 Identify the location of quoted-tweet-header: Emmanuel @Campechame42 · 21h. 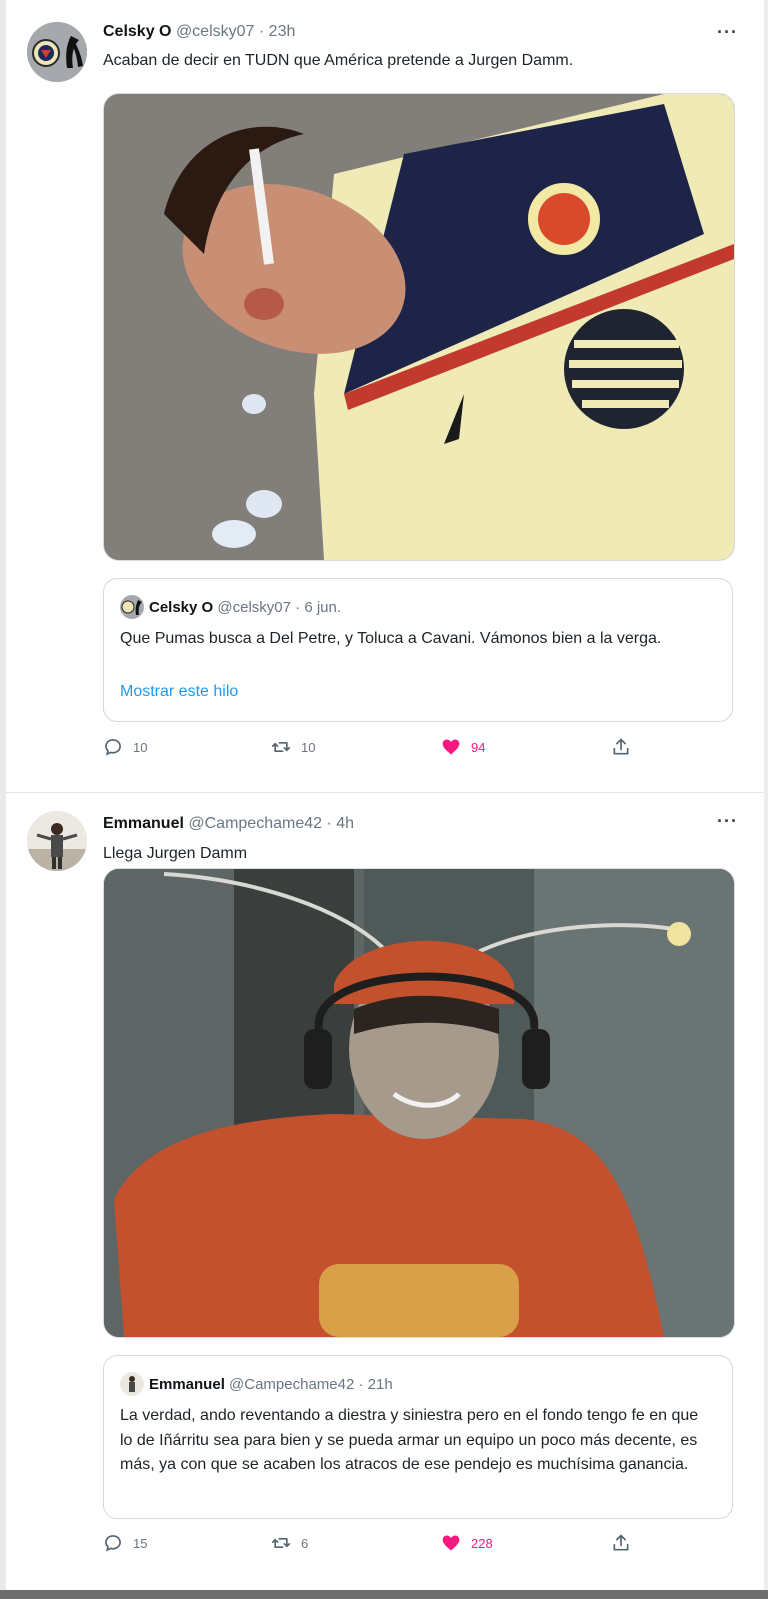
(256, 1384).